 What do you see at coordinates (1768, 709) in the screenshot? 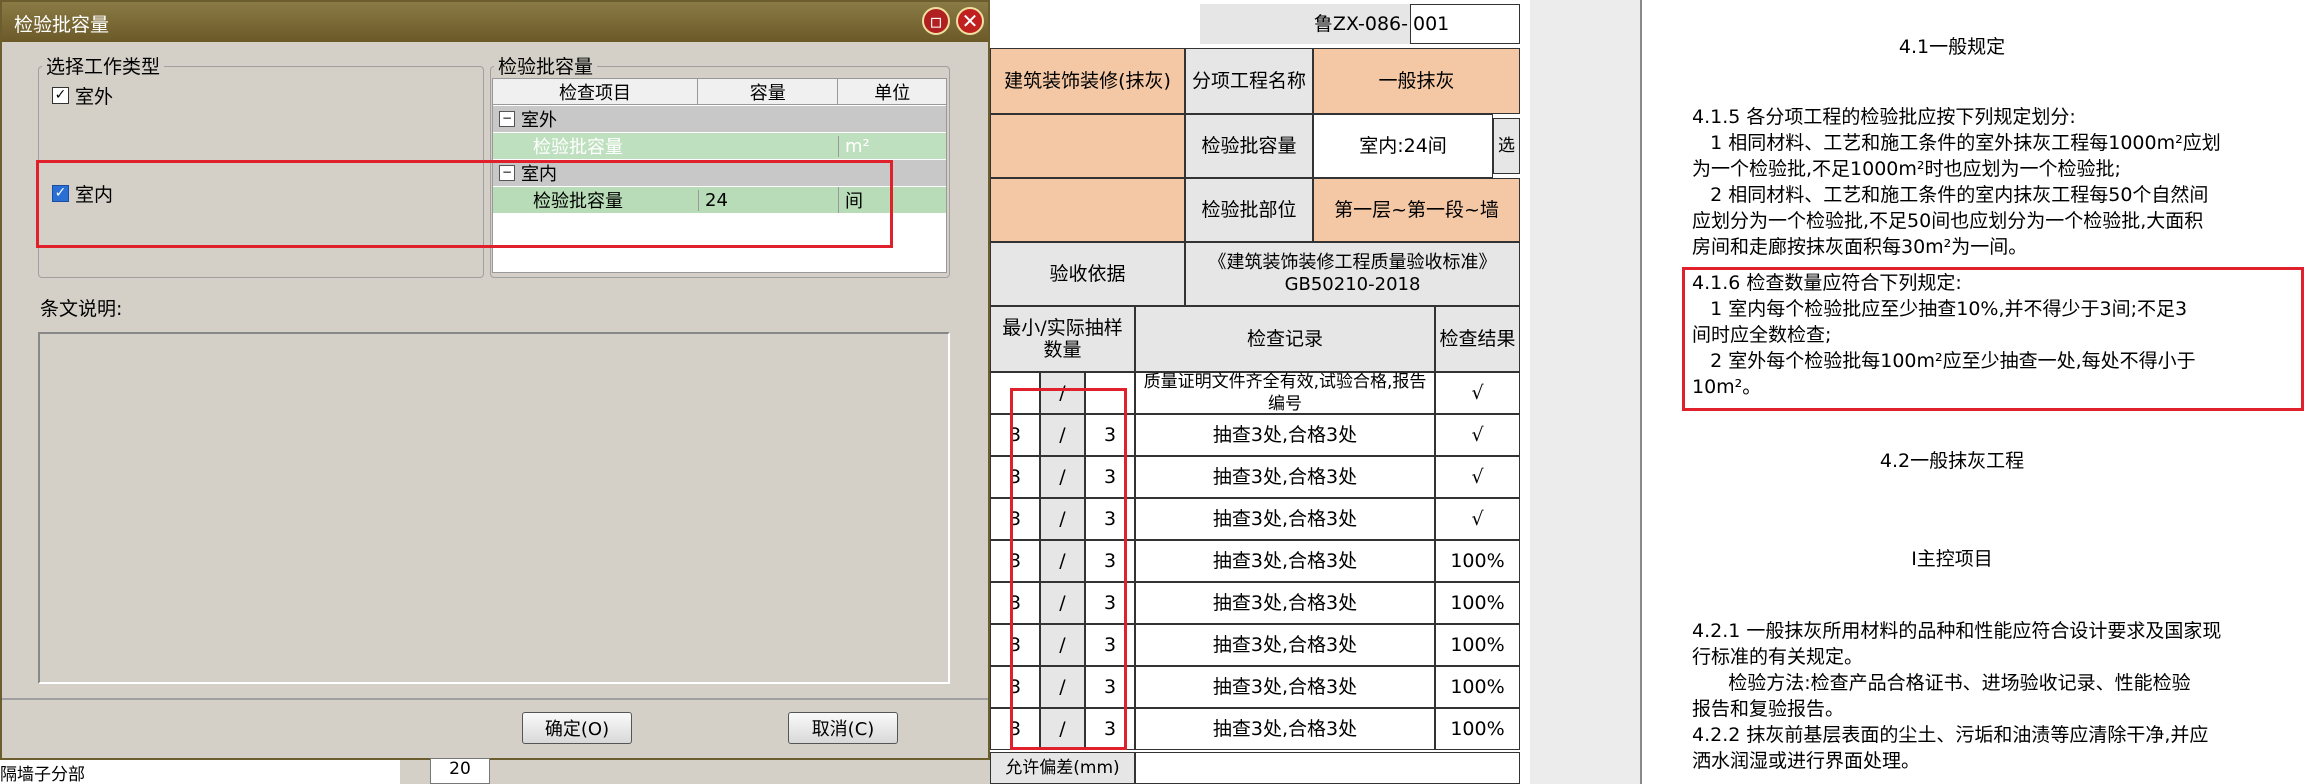
I see `doc-paragraph-line: 报告和复验报告。` at bounding box center [1768, 709].